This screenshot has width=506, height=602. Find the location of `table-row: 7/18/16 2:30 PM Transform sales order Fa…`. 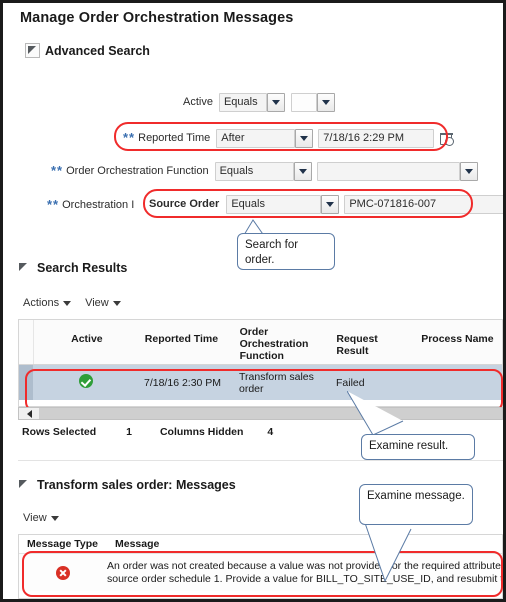

table-row: 7/18/16 2:30 PM Transform sales order Fa… is located at coordinates (260, 382).